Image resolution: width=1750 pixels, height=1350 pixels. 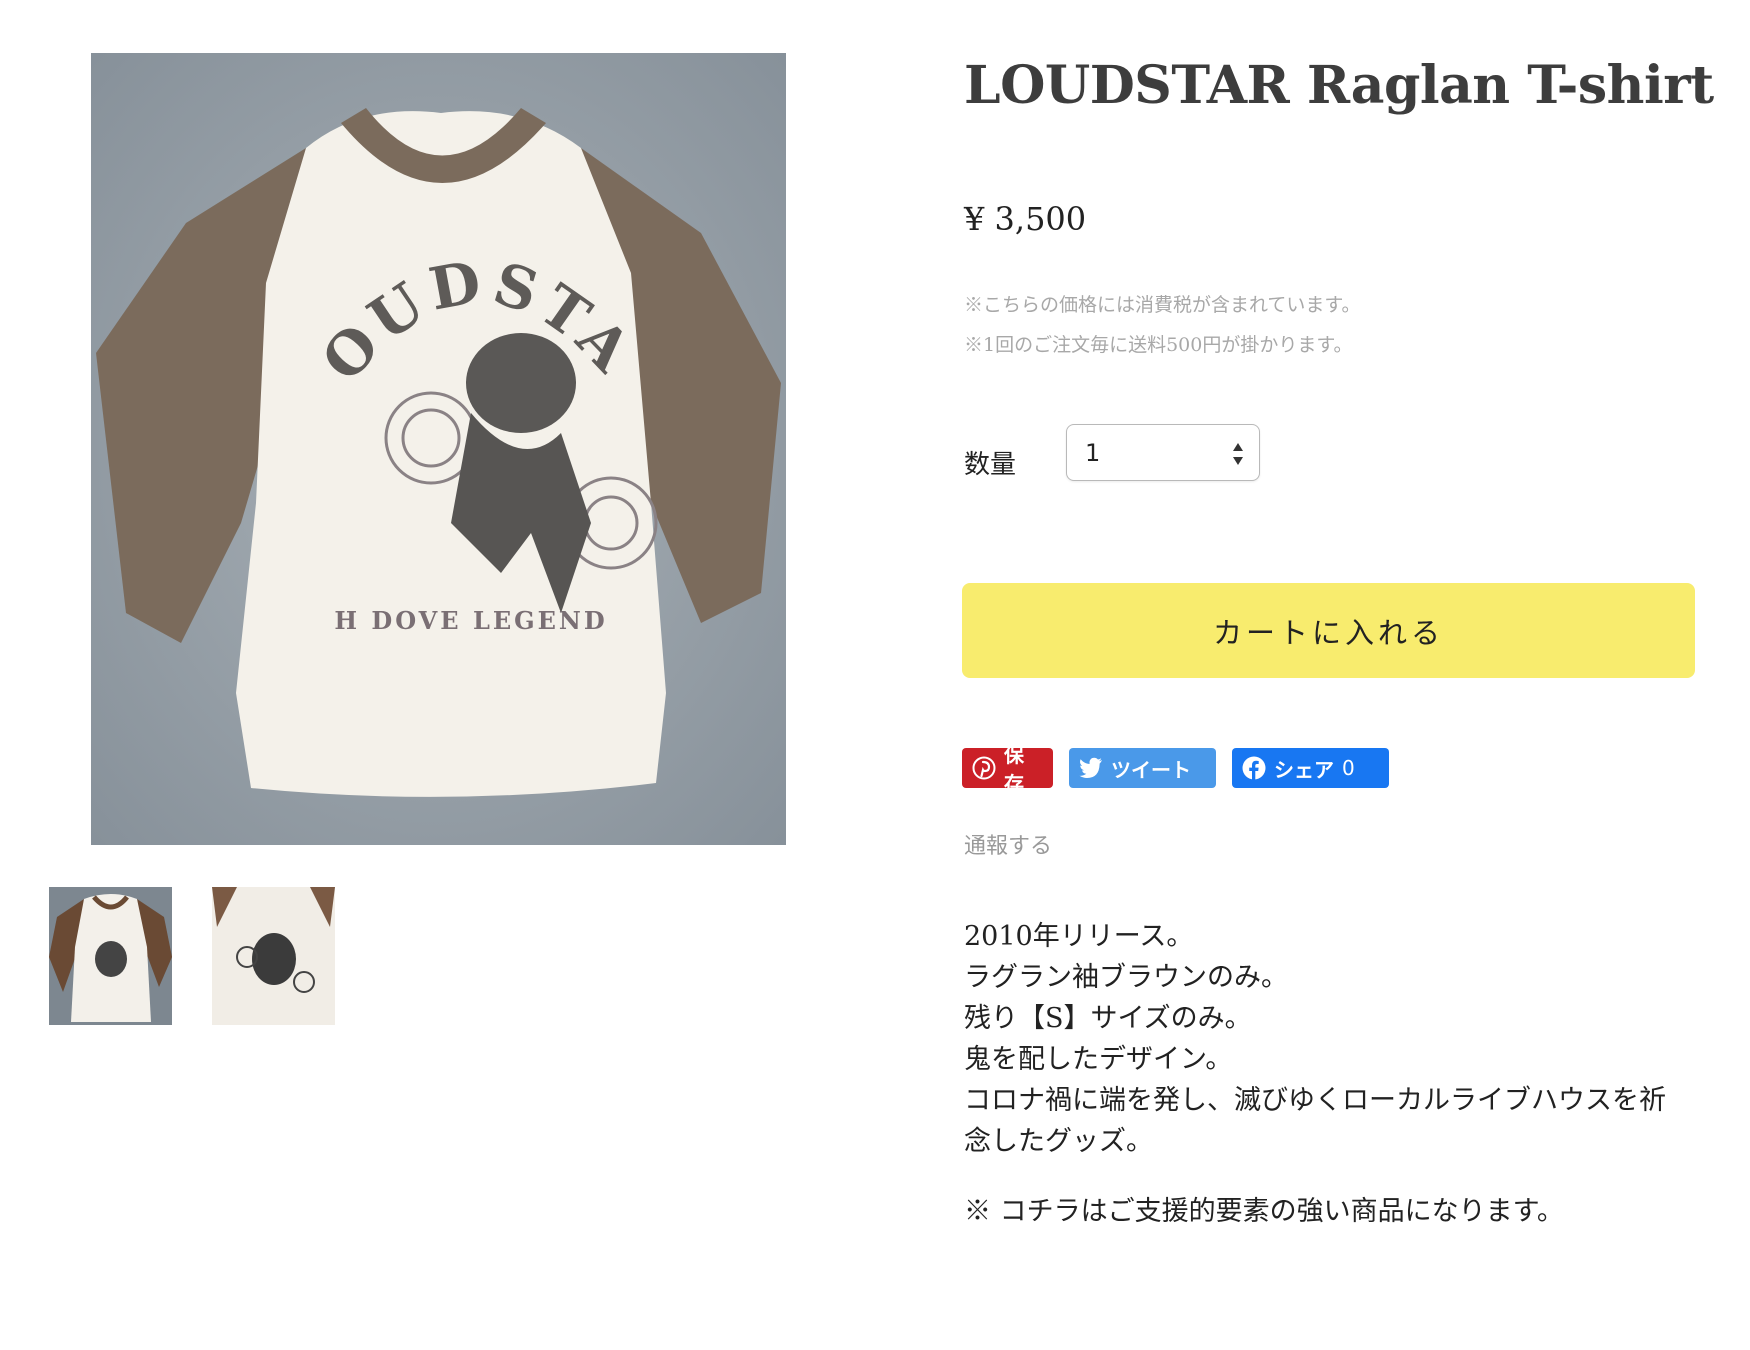 What do you see at coordinates (984, 768) in the screenshot?
I see `pinterest-icon` at bounding box center [984, 768].